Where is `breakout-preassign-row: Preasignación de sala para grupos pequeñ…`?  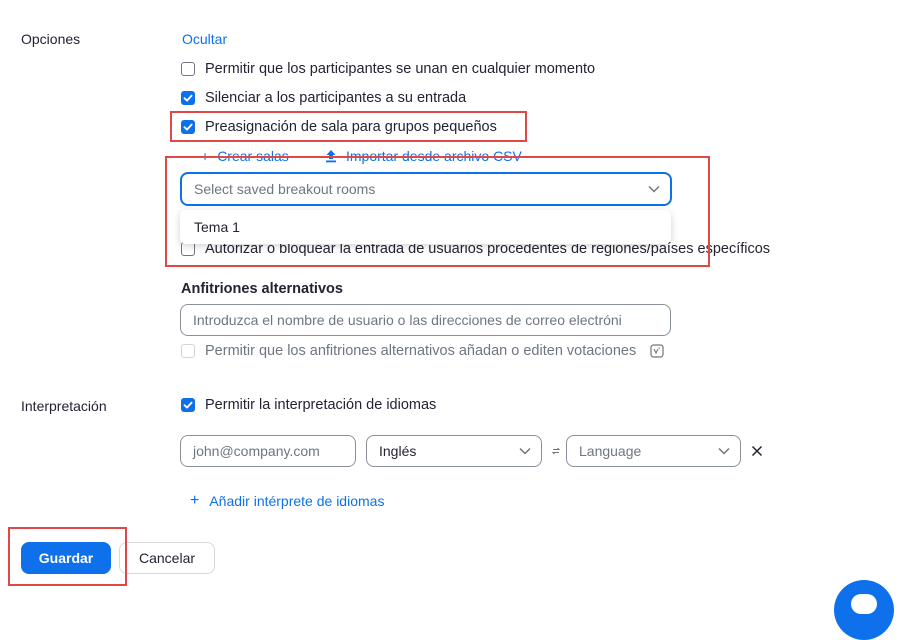
breakout-preassign-row: Preasignación de sala para grupos pequeñ… is located at coordinates (339, 127).